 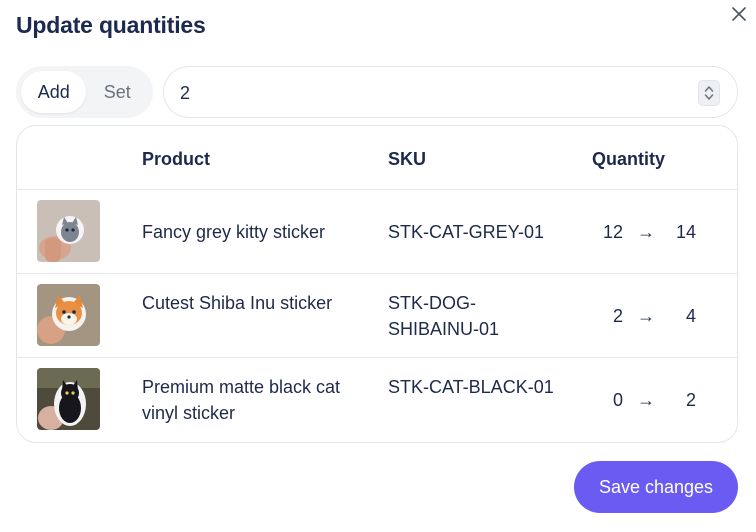 I want to click on quantity-change: 0 → 2, so click(x=377, y=400).